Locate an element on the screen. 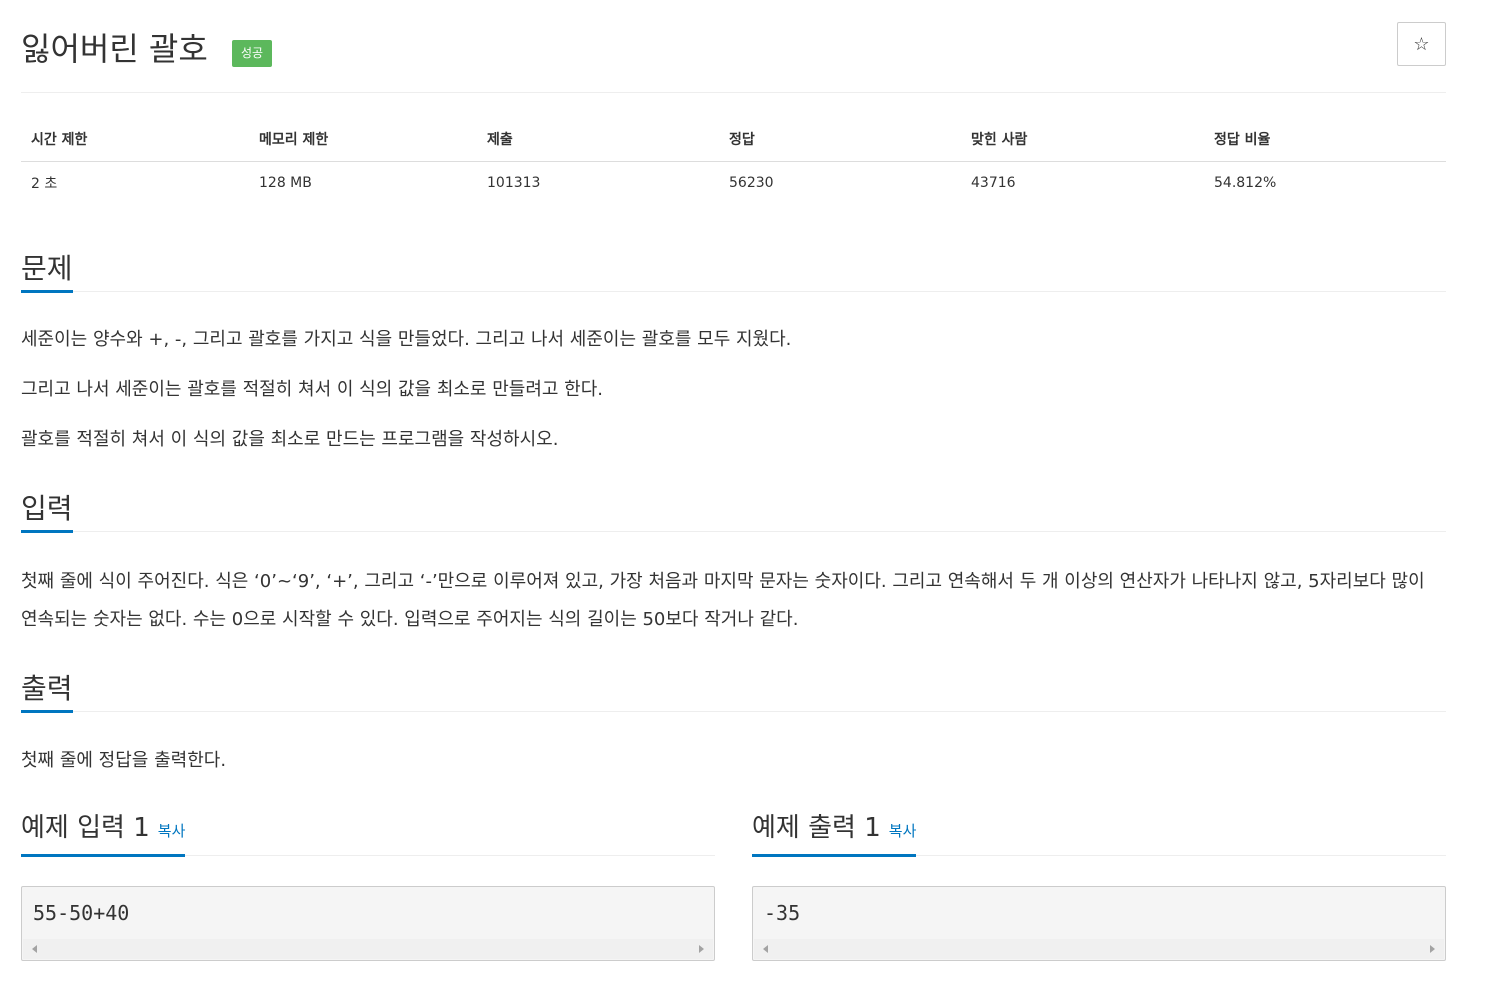 Image resolution: width=1495 pixels, height=982 pixels. sample-output-title: 예제 출력 1 is located at coordinates (816, 828).